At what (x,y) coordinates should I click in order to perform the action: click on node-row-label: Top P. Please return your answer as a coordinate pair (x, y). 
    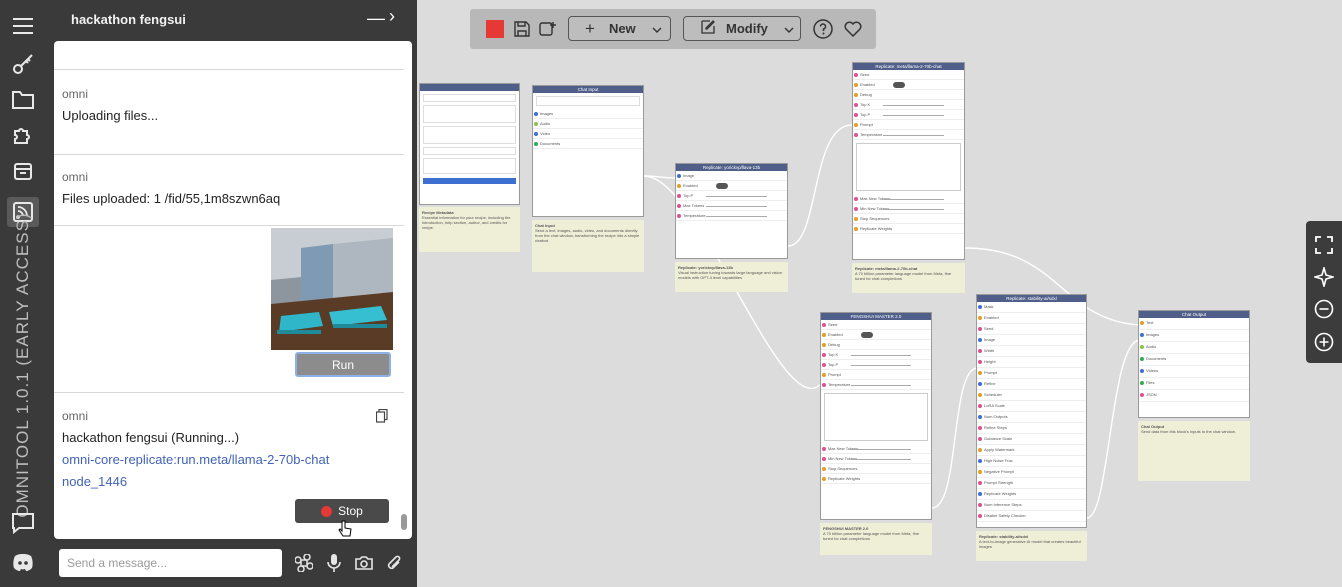
    Looking at the image, I should click on (833, 364).